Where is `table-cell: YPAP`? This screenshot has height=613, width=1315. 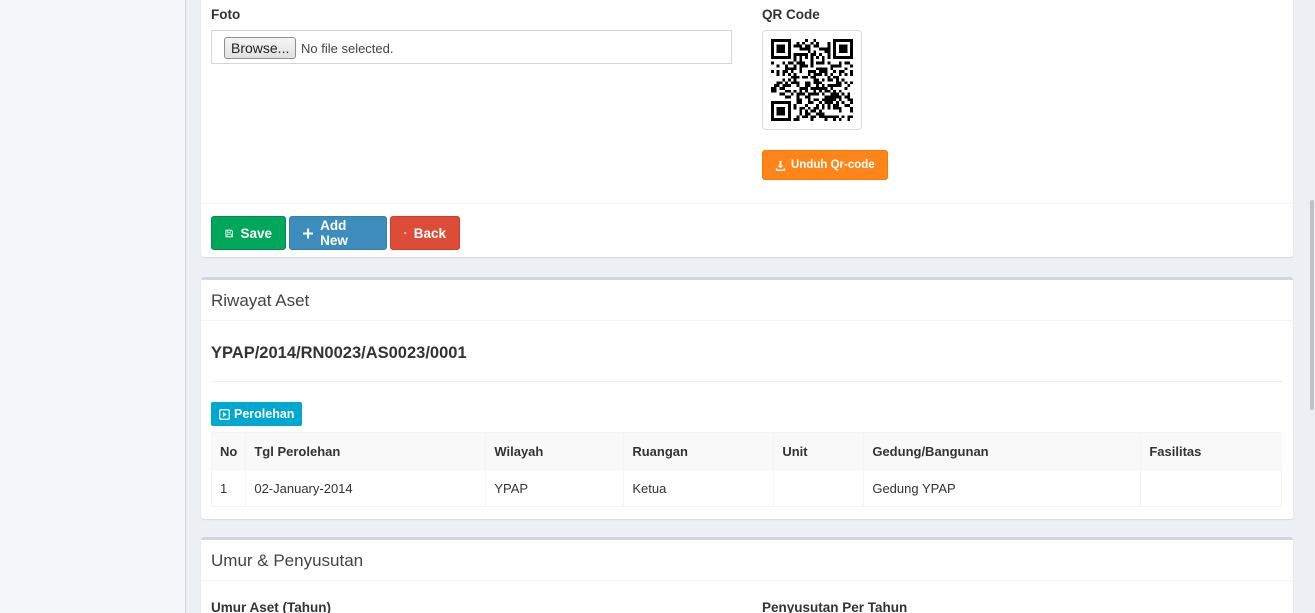
table-cell: YPAP is located at coordinates (555, 488).